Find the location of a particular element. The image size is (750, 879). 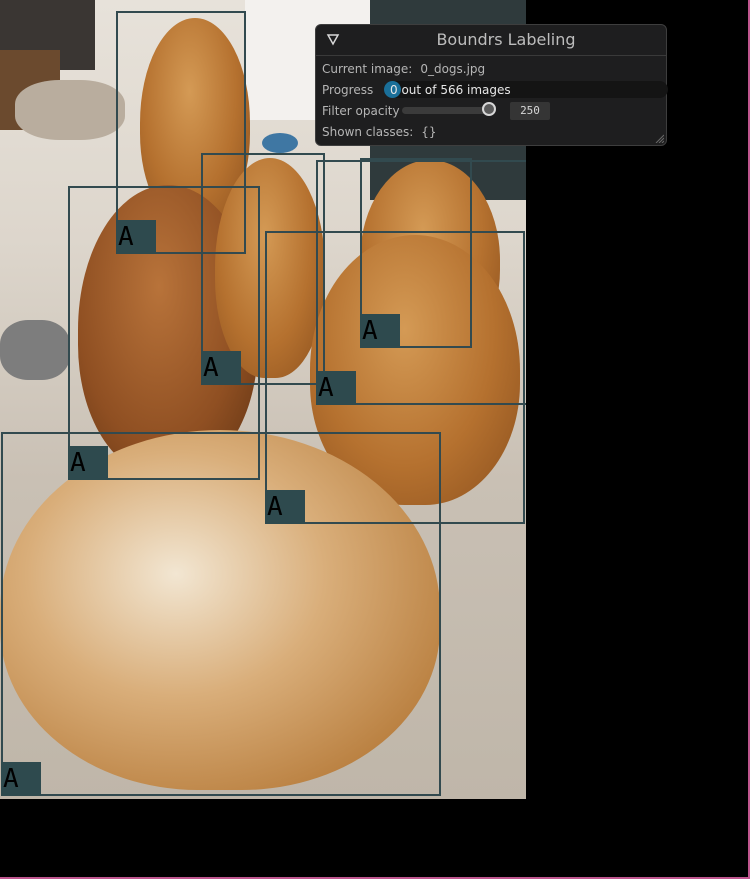

floor-rug is located at coordinates (70, 110).